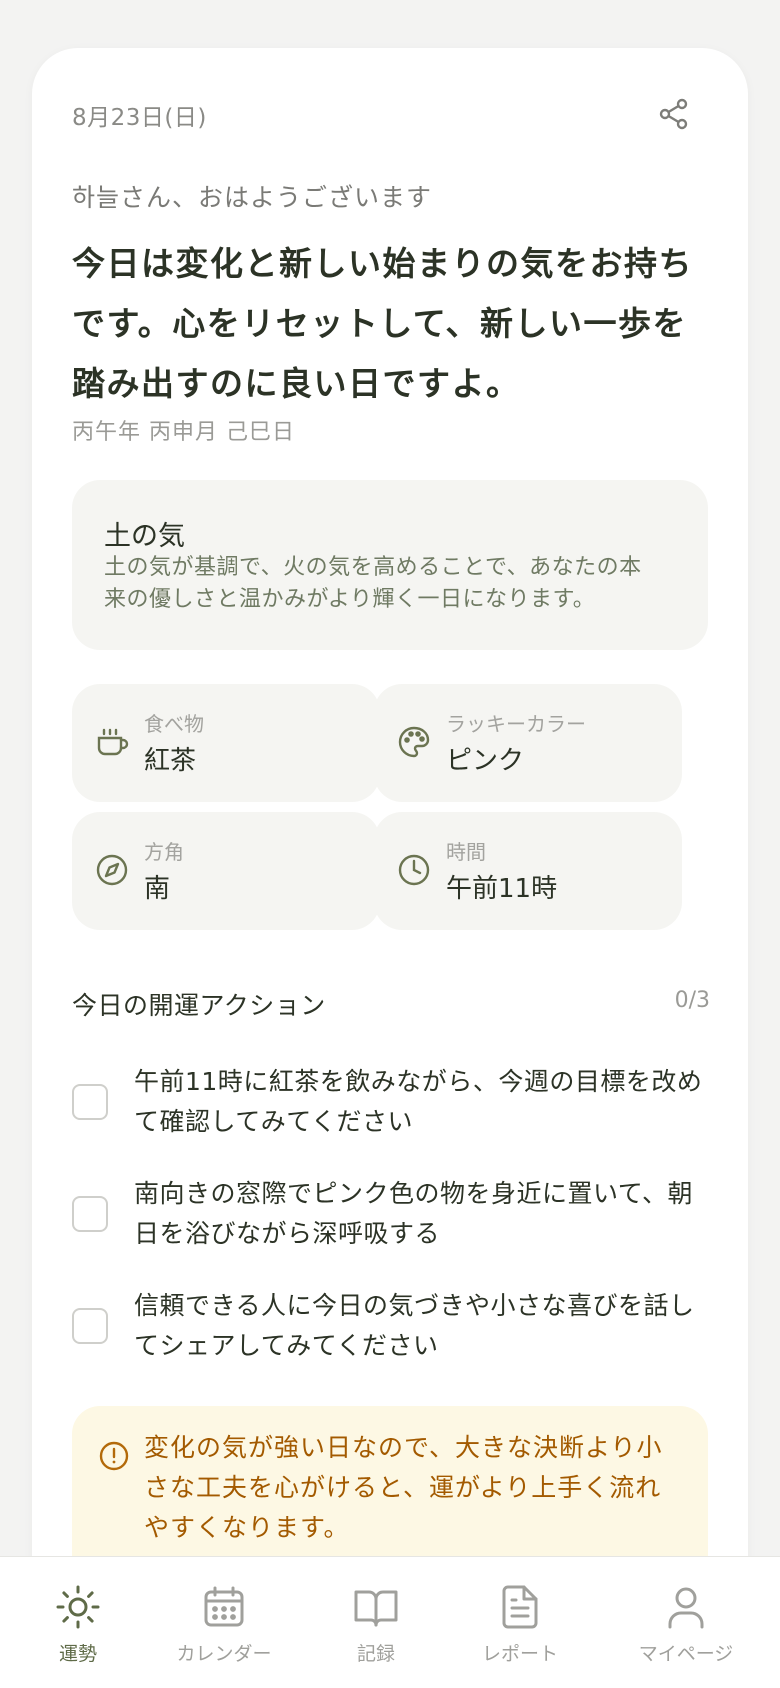 The height and width of the screenshot is (1688, 780). Describe the element at coordinates (414, 742) in the screenshot. I see `palette-icon` at that location.